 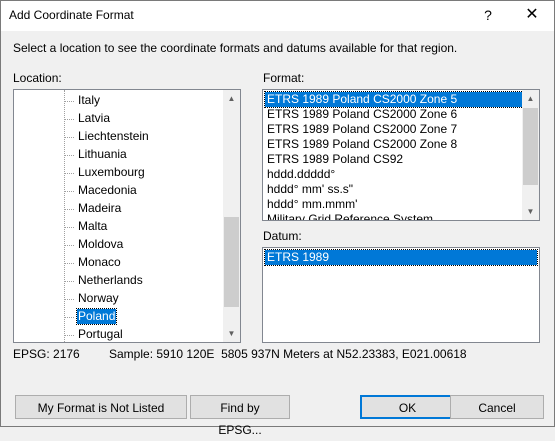 I want to click on format-list-item: ETRS 1989 Poland CS2000 Zone 6, so click(x=395, y=114).